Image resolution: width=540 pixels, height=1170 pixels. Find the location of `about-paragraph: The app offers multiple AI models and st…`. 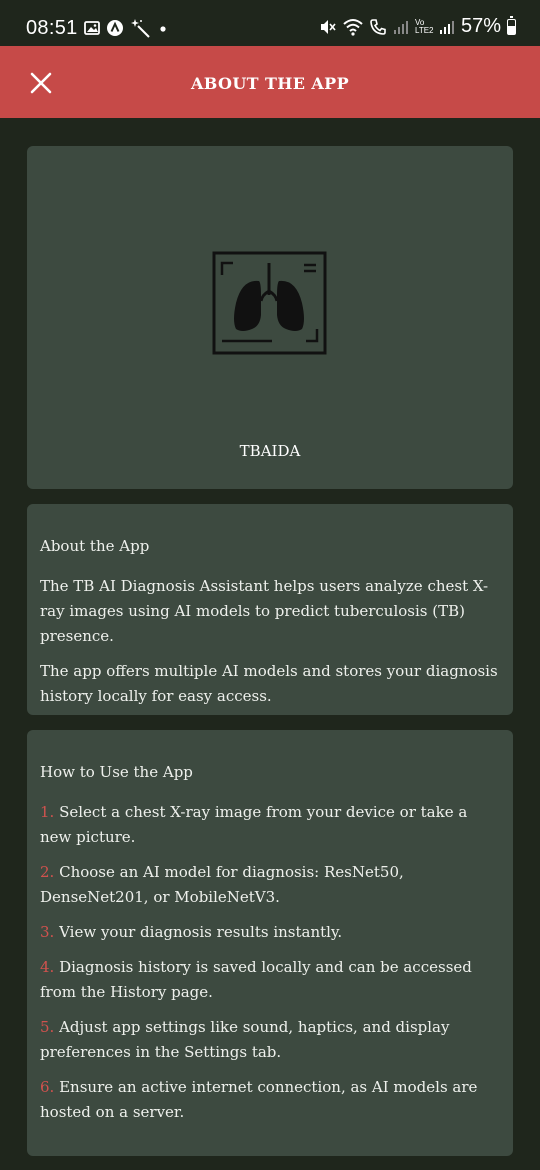

about-paragraph: The app offers multiple AI models and st… is located at coordinates (269, 683).